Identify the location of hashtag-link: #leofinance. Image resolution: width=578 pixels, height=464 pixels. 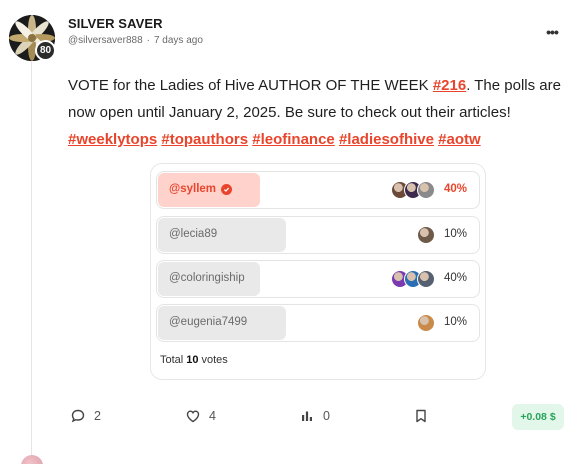
(293, 139).